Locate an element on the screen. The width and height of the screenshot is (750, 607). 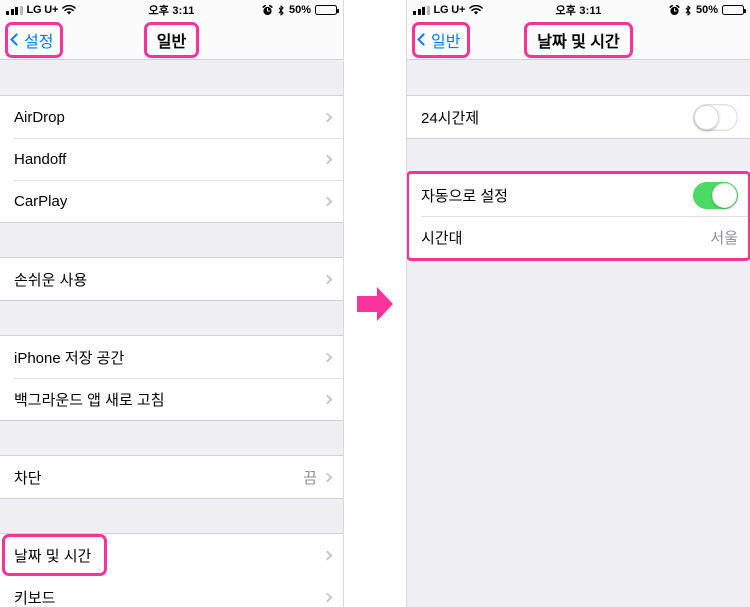
list-item-label: 키보드 is located at coordinates (35, 598).